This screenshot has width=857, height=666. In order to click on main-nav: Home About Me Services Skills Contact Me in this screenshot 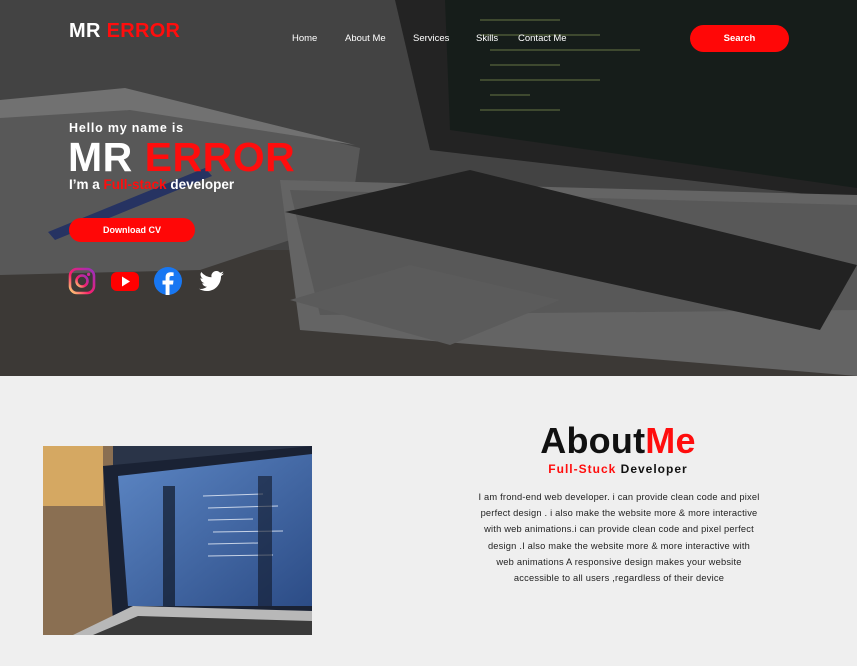, I will do `click(435, 38)`.